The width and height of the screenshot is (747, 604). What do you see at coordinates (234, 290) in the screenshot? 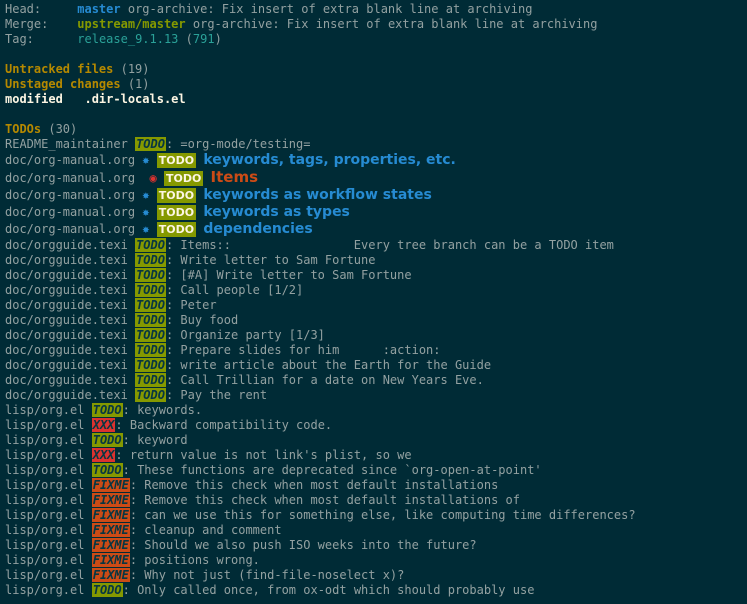
I see `todo-text: : Call people [1/2]` at bounding box center [234, 290].